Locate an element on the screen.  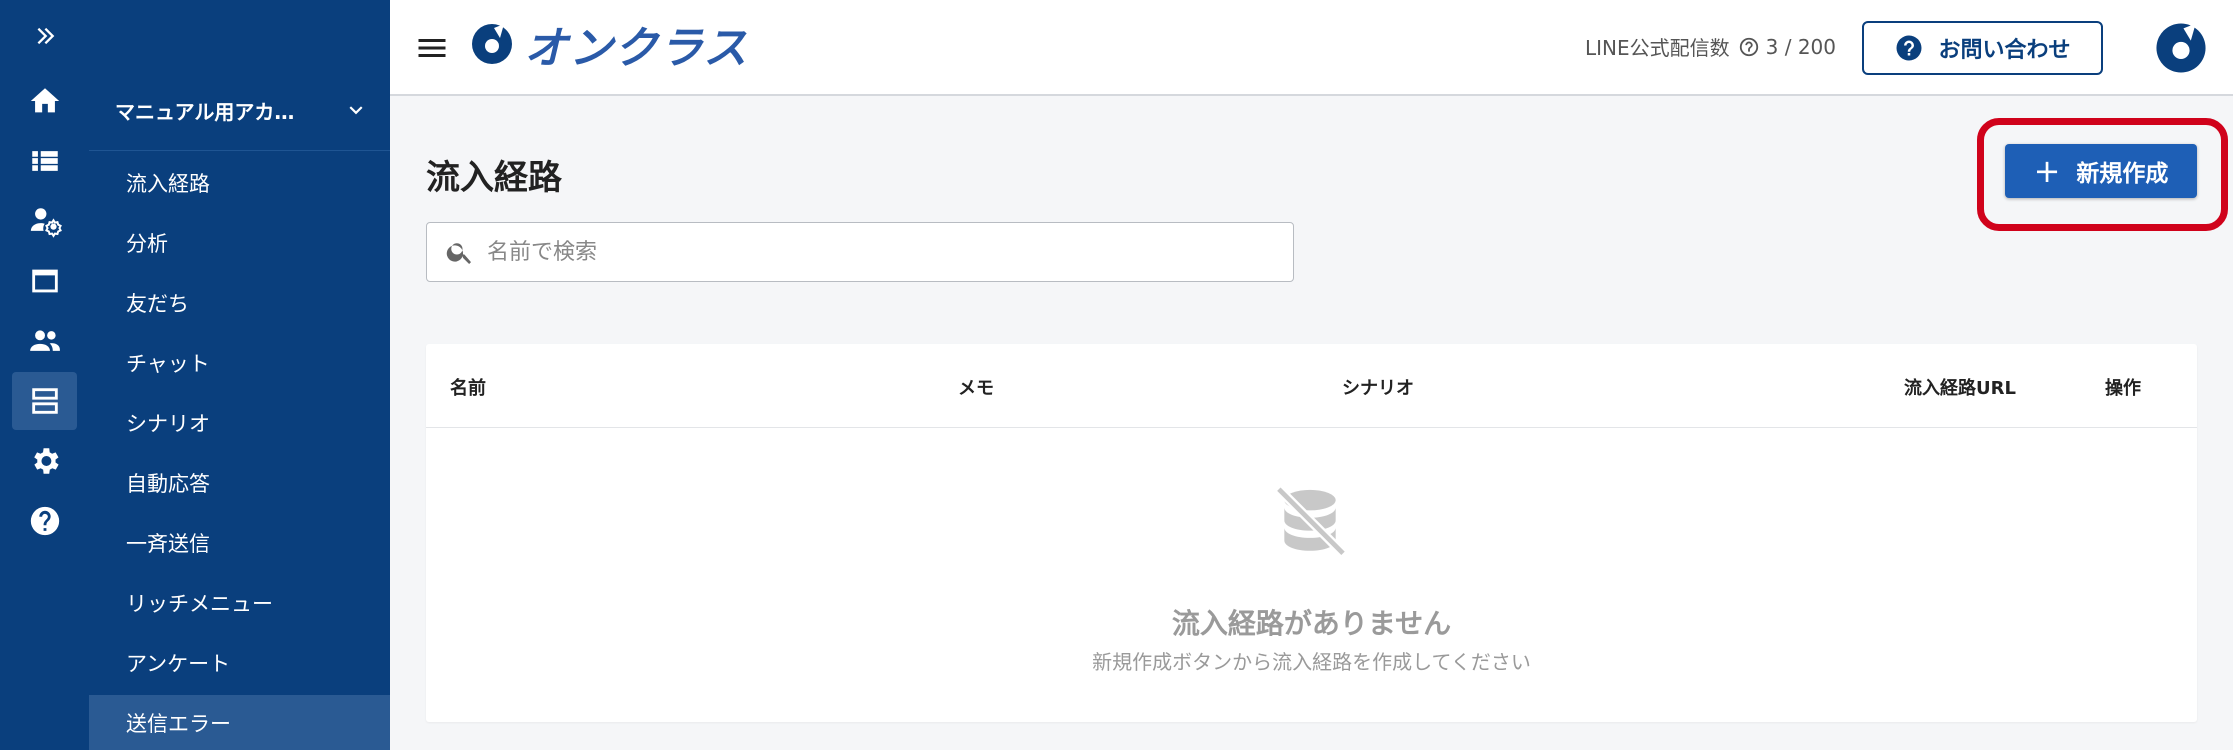
table-header: 名前 メモ シナリオ 流入経路URL 操作 is located at coordinates (1311, 386).